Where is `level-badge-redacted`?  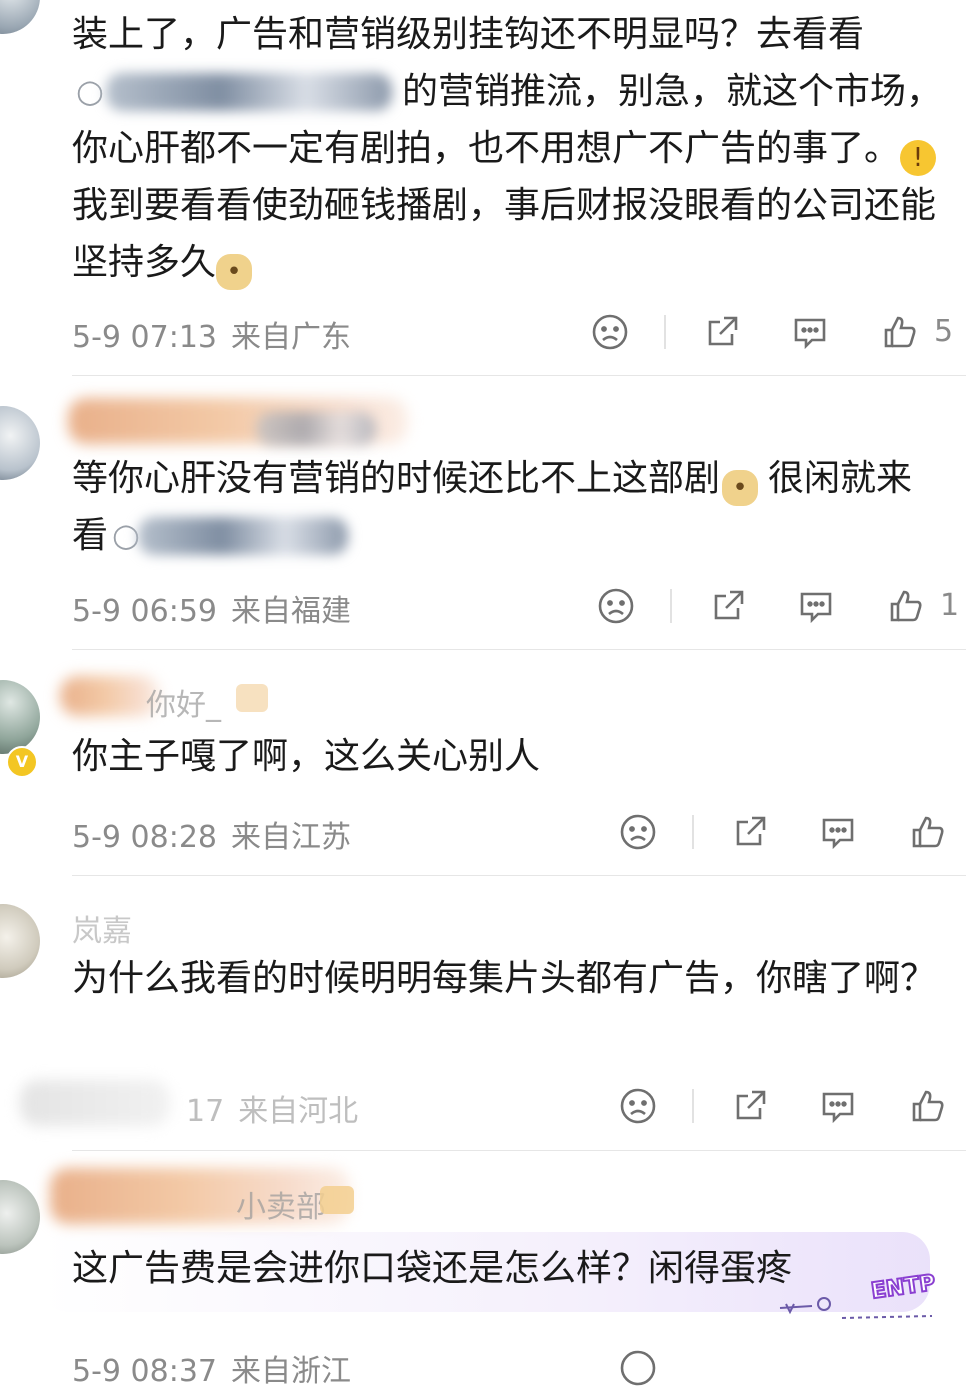 level-badge-redacted is located at coordinates (316, 429).